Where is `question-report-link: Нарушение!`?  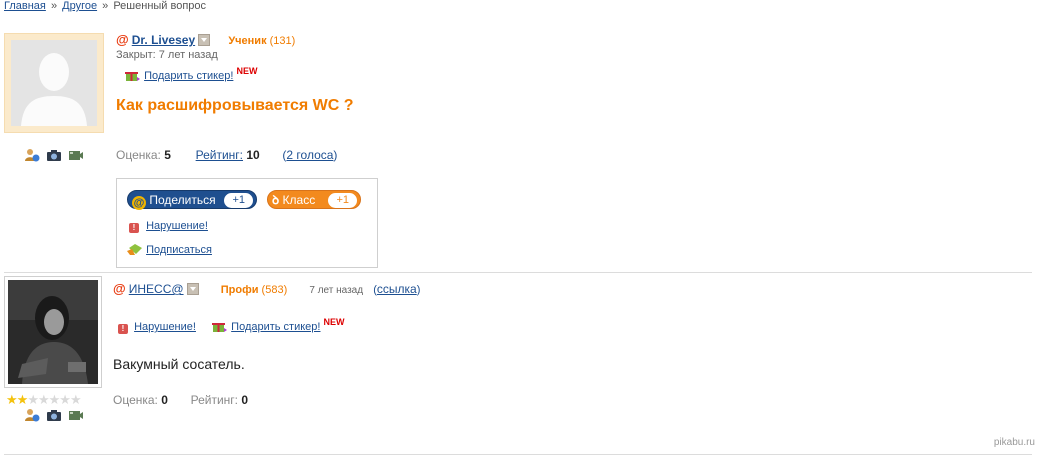
question-report-link: Нарушение! is located at coordinates (177, 226).